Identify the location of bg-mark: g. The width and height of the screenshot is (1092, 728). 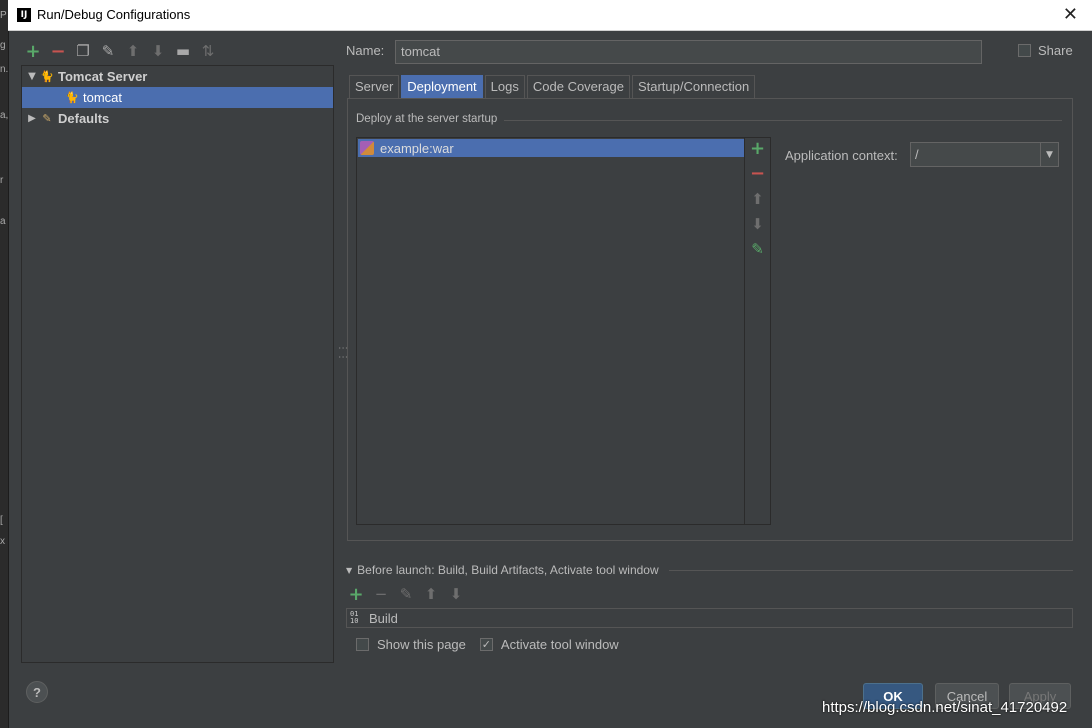
(3, 45).